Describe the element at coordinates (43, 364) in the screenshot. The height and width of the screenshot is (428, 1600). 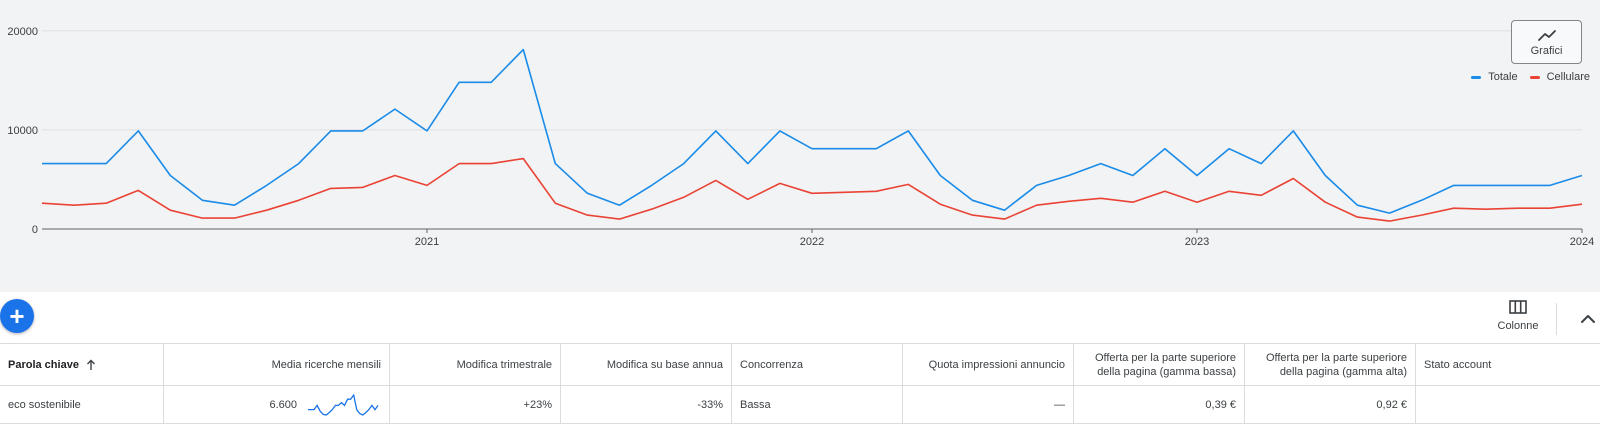
I see `header-keyword-label: Parola chiave` at that location.